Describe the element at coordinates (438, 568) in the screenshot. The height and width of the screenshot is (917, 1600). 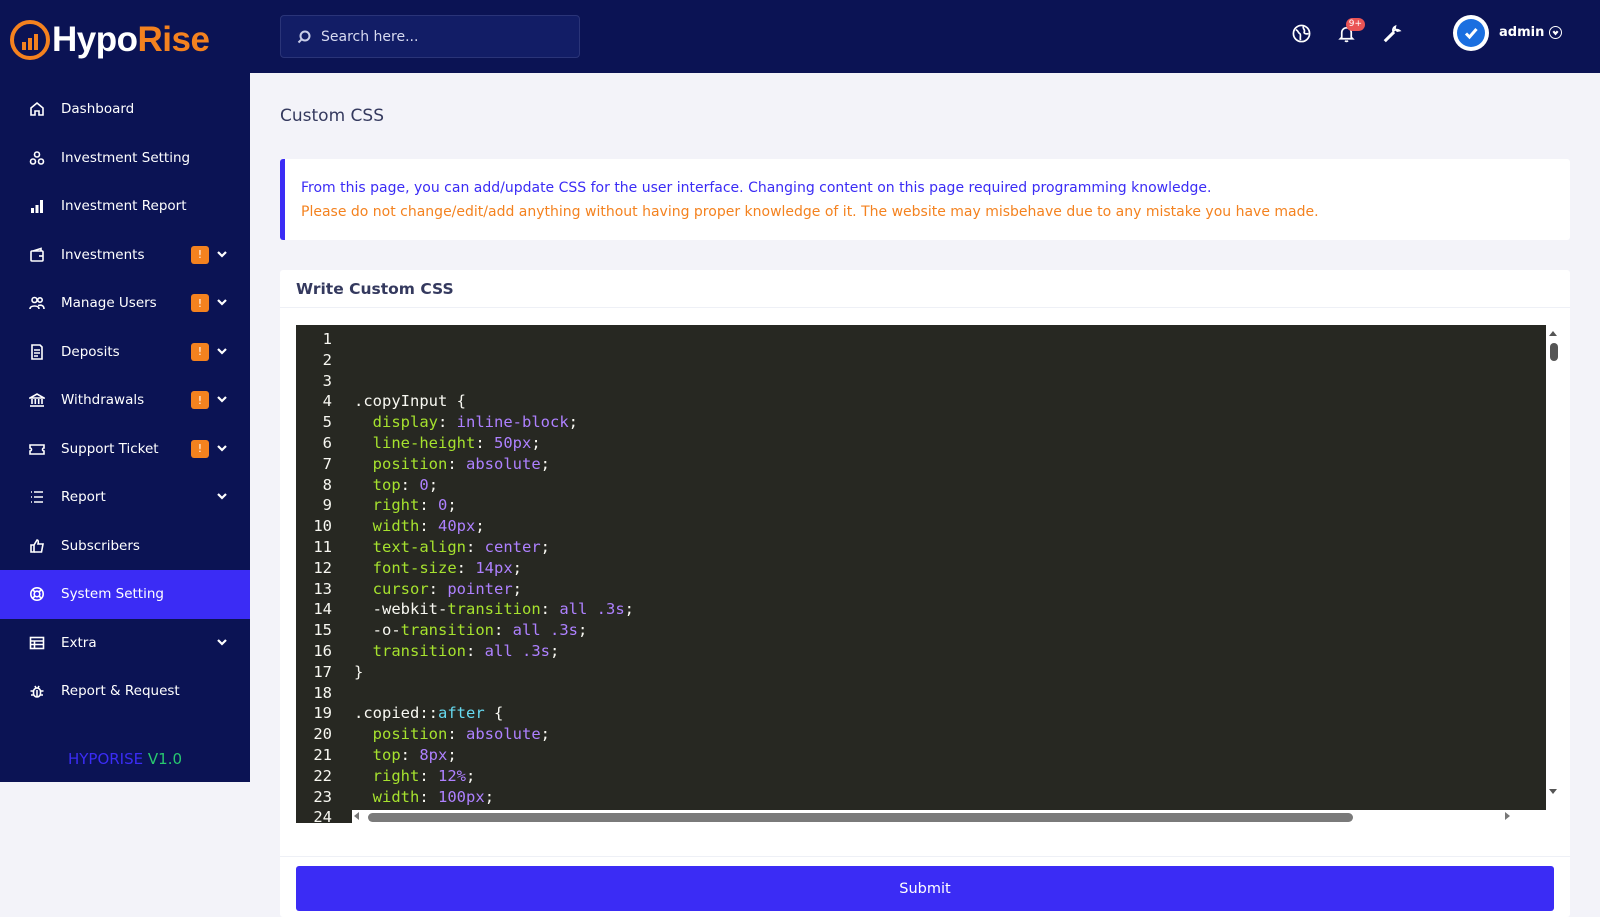
I see `code-text: font-size: 14px;` at that location.